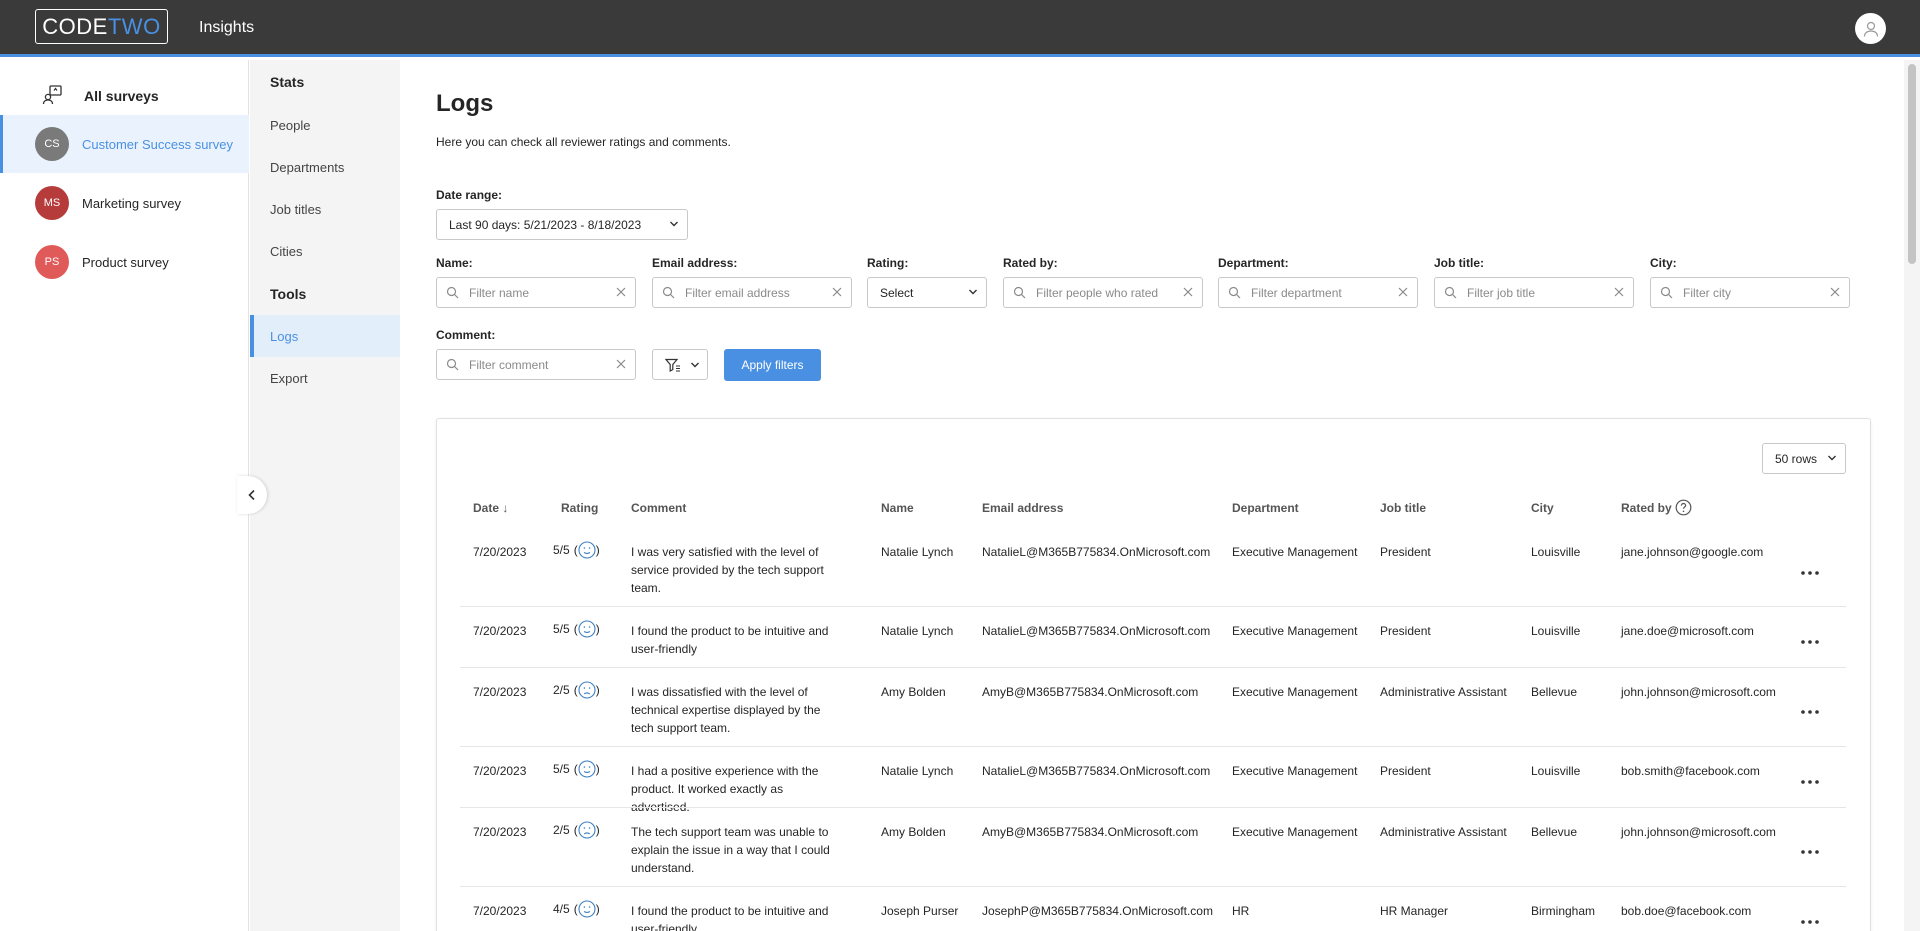 This screenshot has width=1920, height=931. I want to click on job-title-filter-input: Filter job title, so click(1534, 292).